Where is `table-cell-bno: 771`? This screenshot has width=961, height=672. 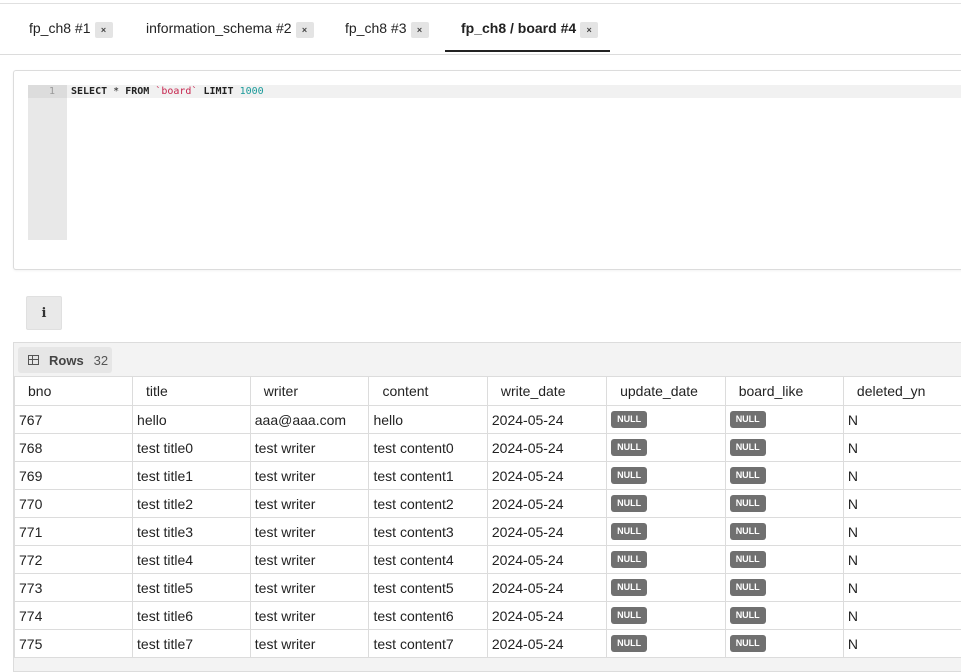
table-cell-bno: 771 is located at coordinates (74, 532).